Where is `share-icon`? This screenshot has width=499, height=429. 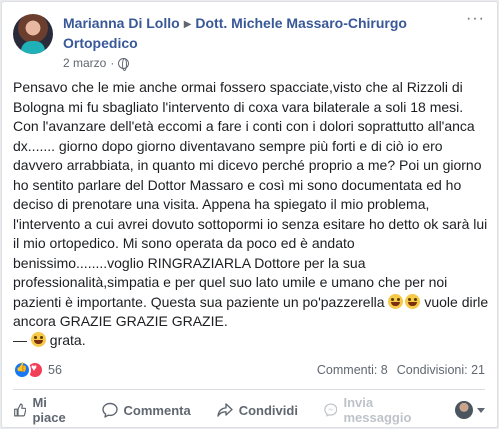
share-icon is located at coordinates (225, 410).